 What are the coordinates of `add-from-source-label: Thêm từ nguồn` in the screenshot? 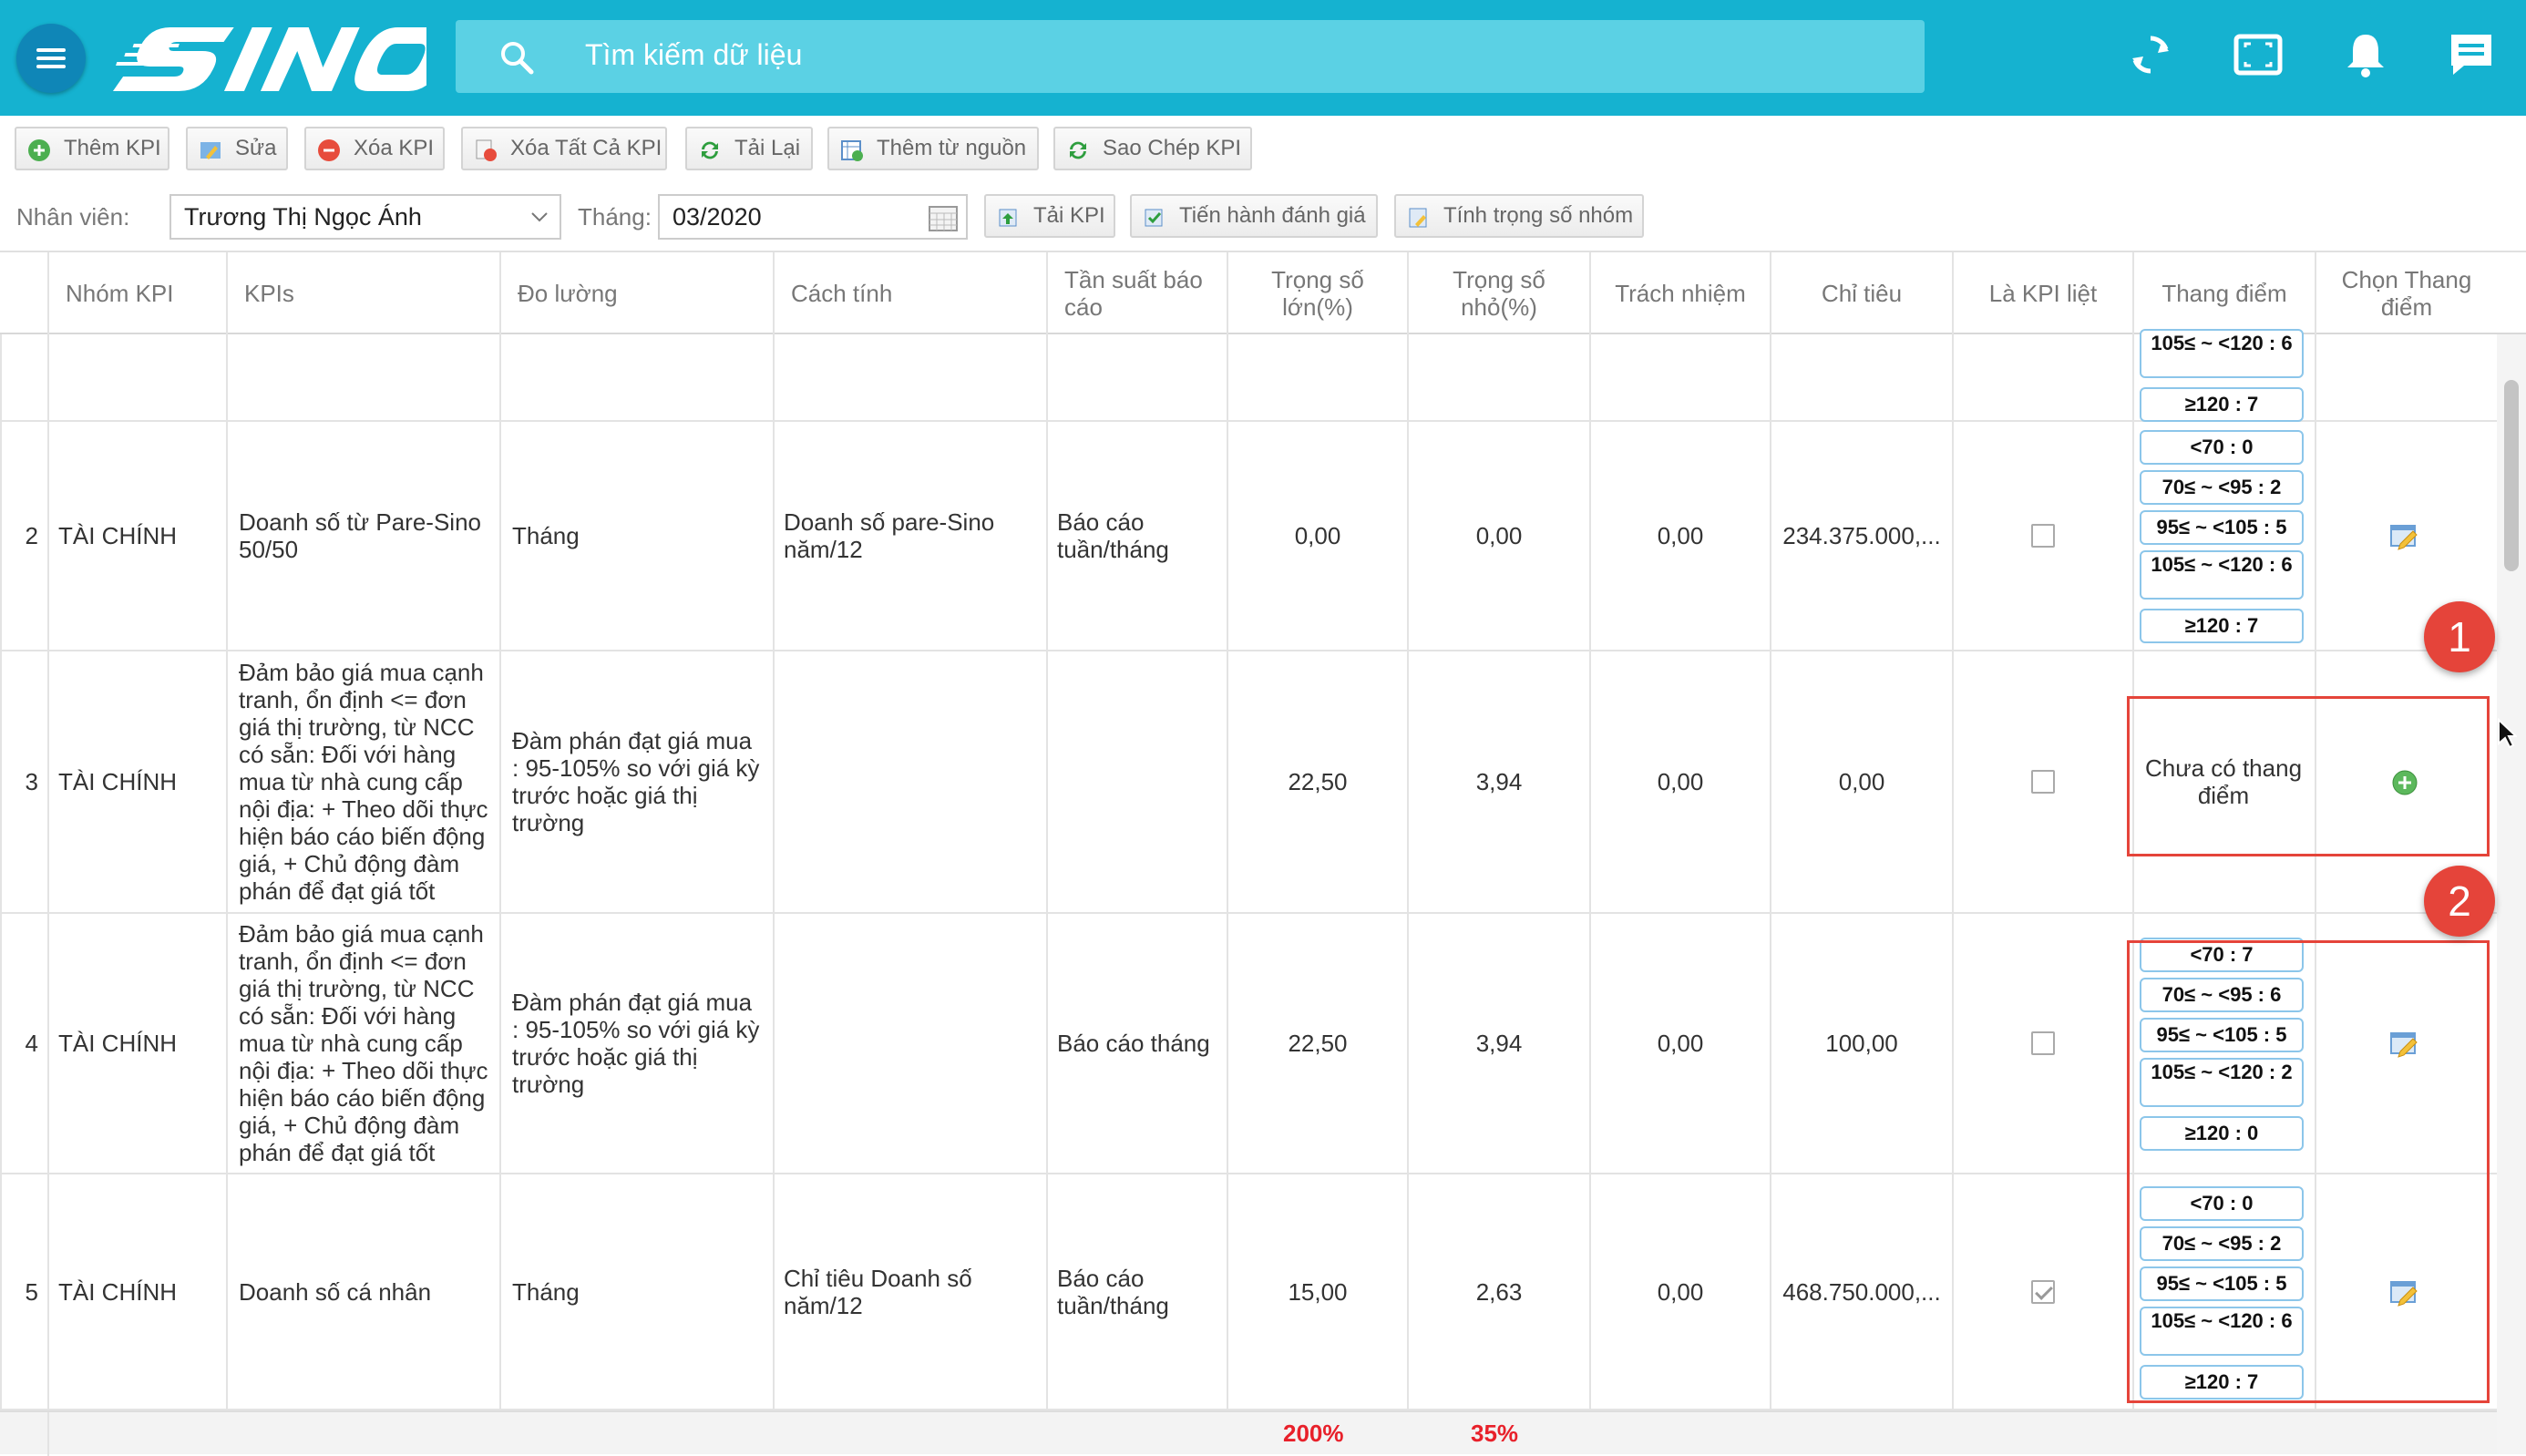 It's located at (952, 148).